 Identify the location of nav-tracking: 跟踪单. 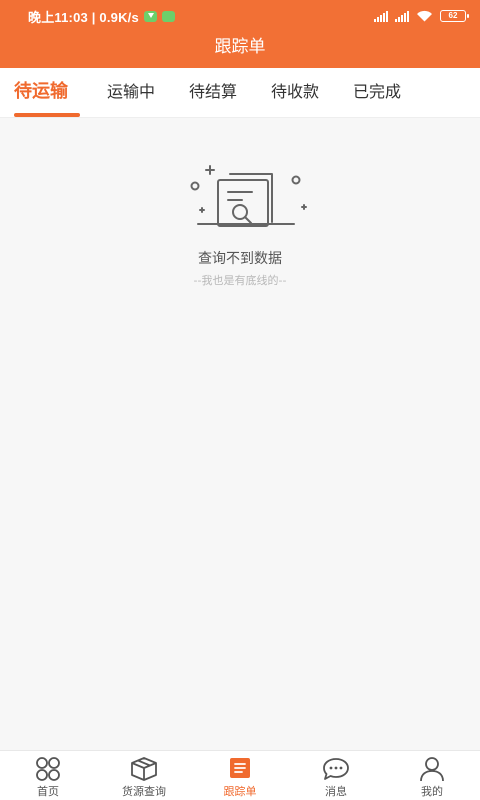
(240, 775).